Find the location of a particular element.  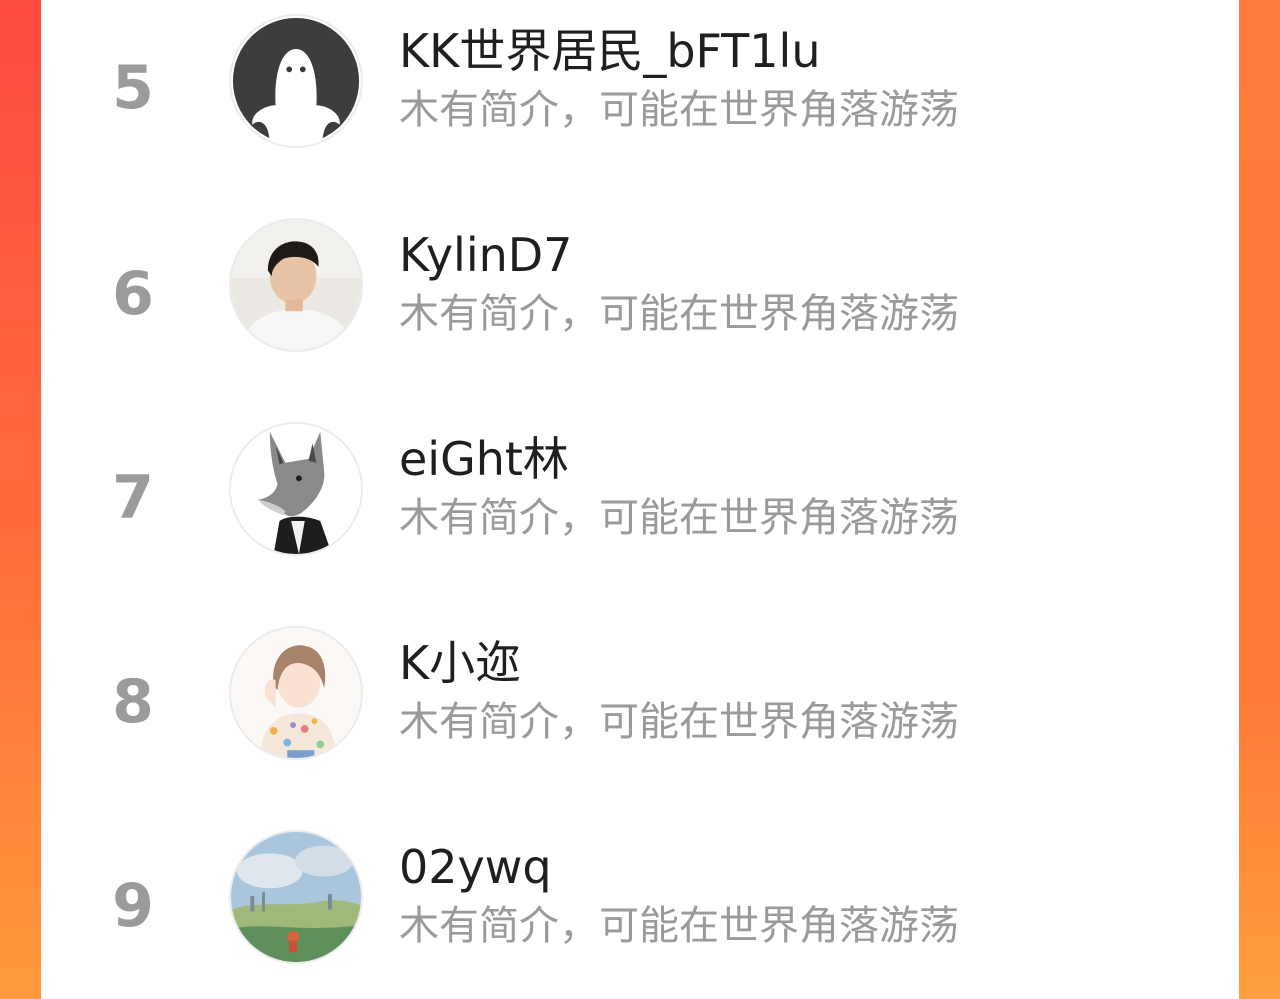

user-name: eiGht林 is located at coordinates (484, 459).